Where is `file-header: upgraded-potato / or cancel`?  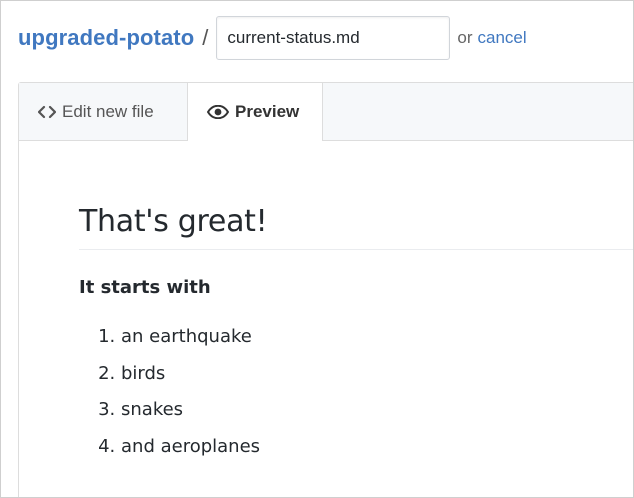 file-header: upgraded-potato / or cancel is located at coordinates (272, 38).